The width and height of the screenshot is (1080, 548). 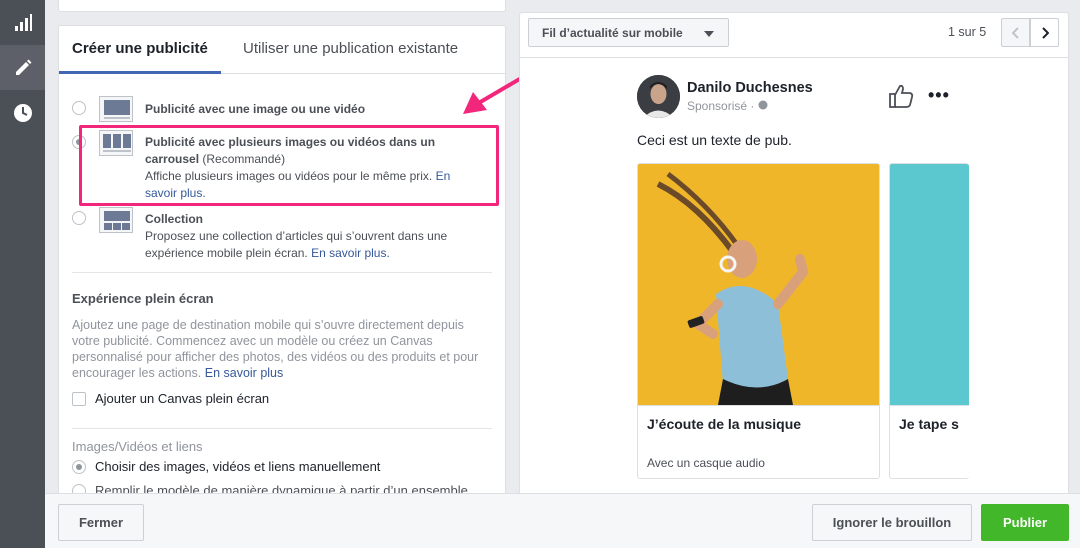 I want to click on more-options-icon: •••, so click(x=939, y=95).